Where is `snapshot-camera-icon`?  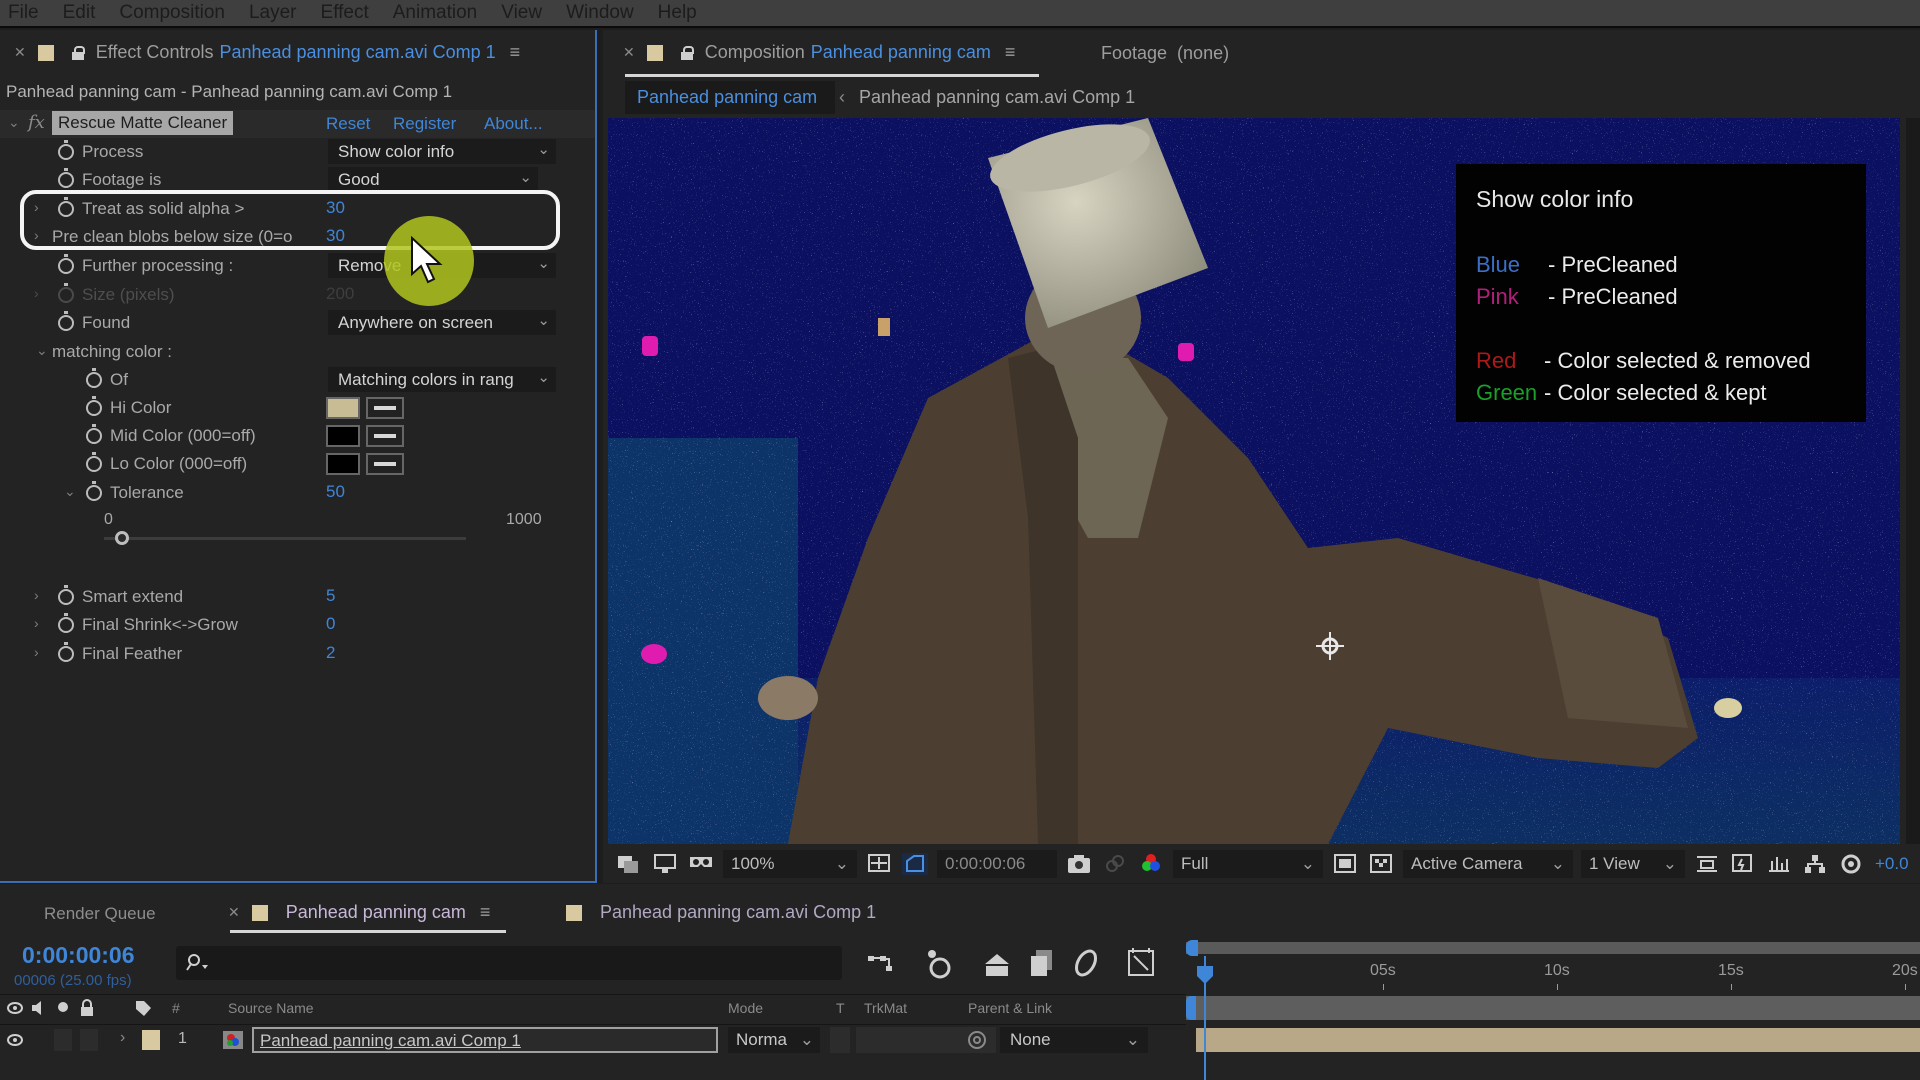
snapshot-camera-icon is located at coordinates (1079, 864).